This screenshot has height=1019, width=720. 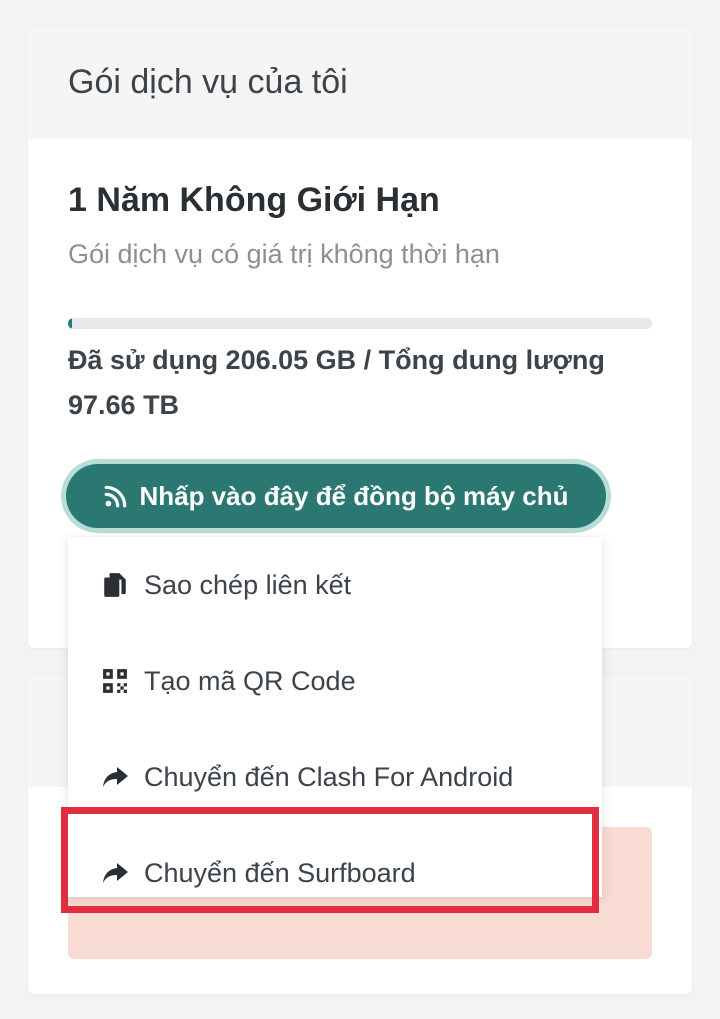 What do you see at coordinates (115, 585) in the screenshot?
I see `copy-icon` at bounding box center [115, 585].